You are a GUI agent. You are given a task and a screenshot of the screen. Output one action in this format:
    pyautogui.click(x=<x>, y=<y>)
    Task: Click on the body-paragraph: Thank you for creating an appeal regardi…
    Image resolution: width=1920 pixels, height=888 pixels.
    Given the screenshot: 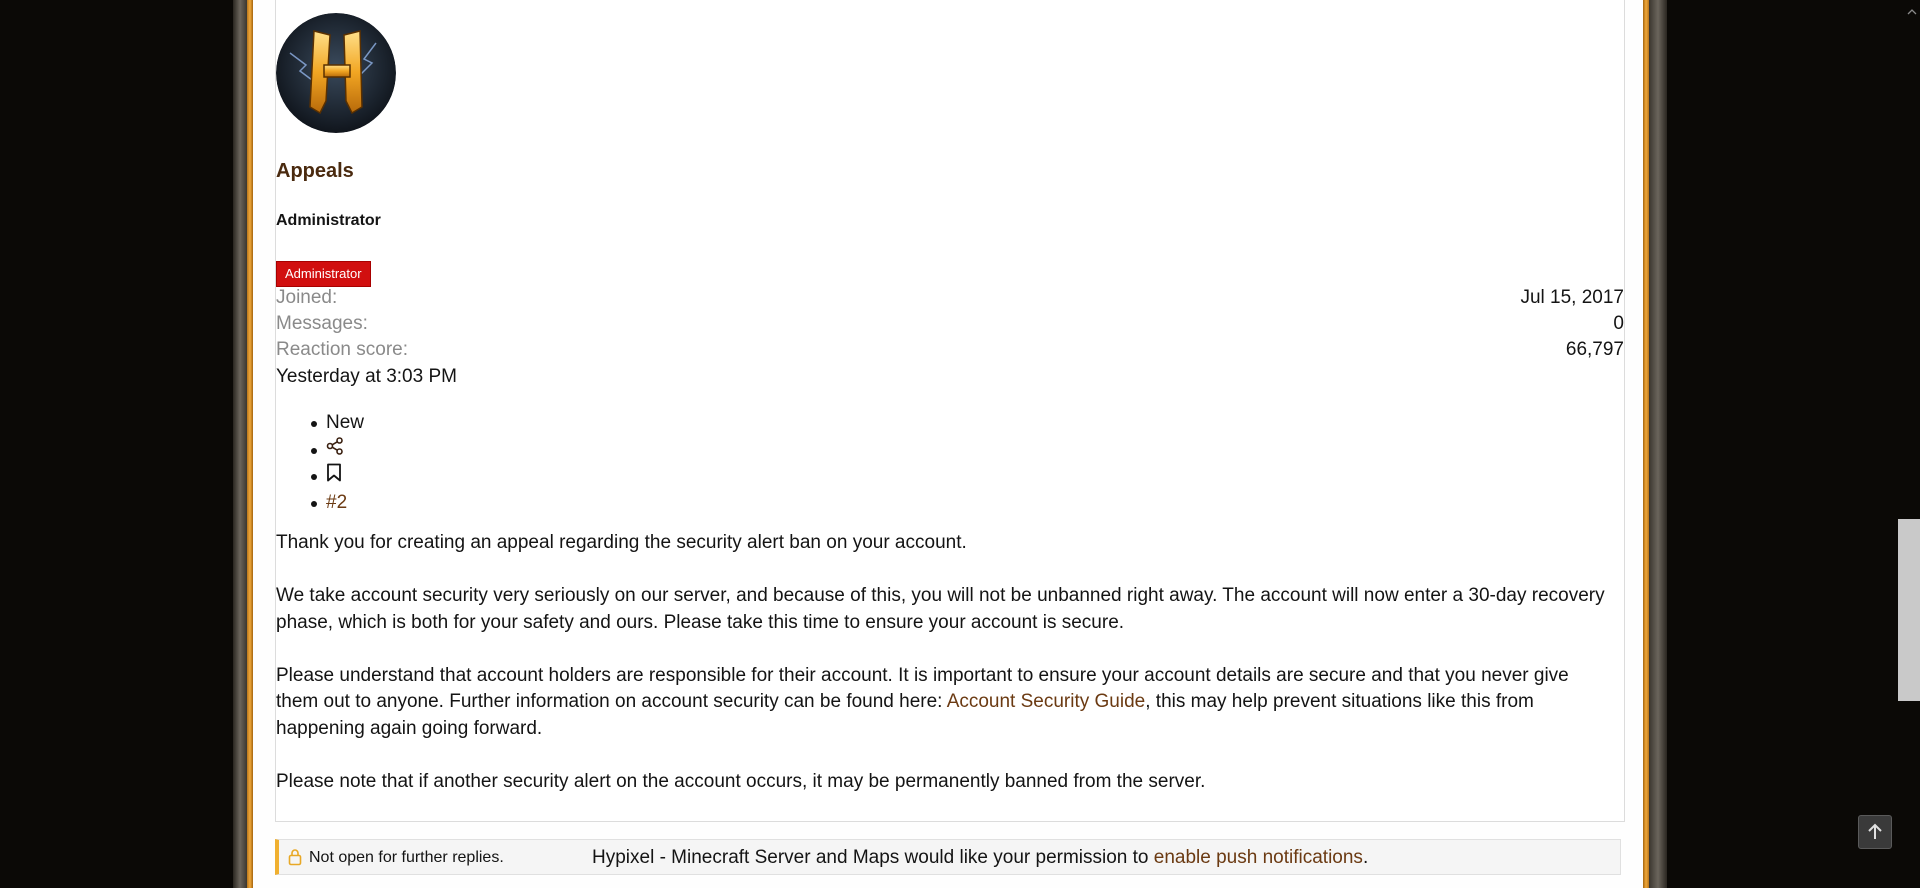 What is the action you would take?
    pyautogui.click(x=621, y=542)
    